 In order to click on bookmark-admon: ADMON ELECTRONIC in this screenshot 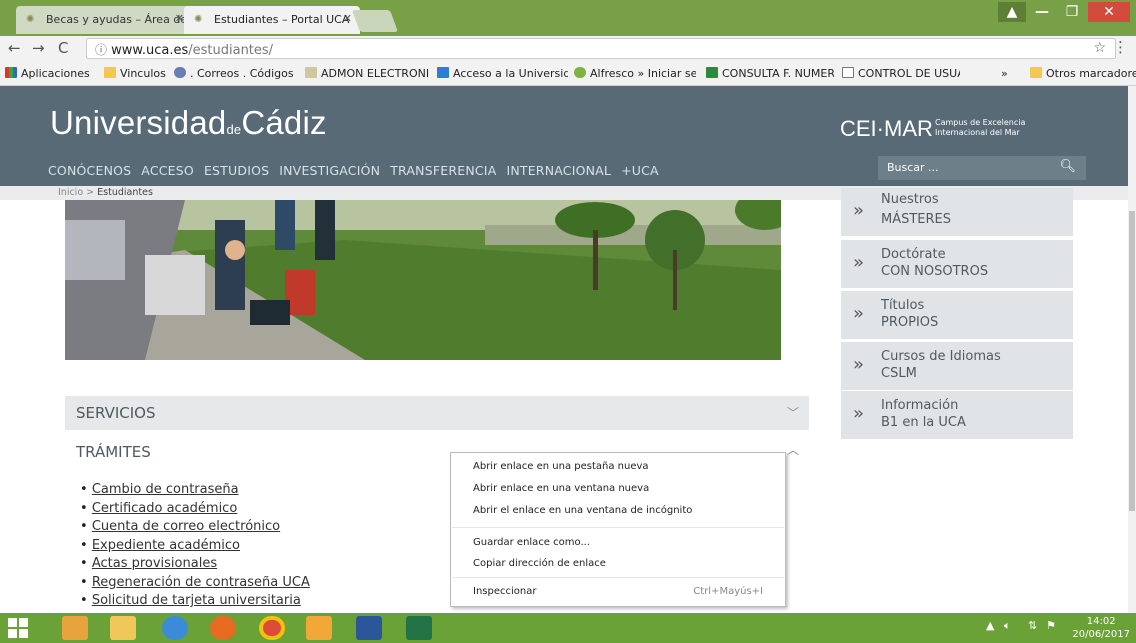, I will do `click(367, 73)`.